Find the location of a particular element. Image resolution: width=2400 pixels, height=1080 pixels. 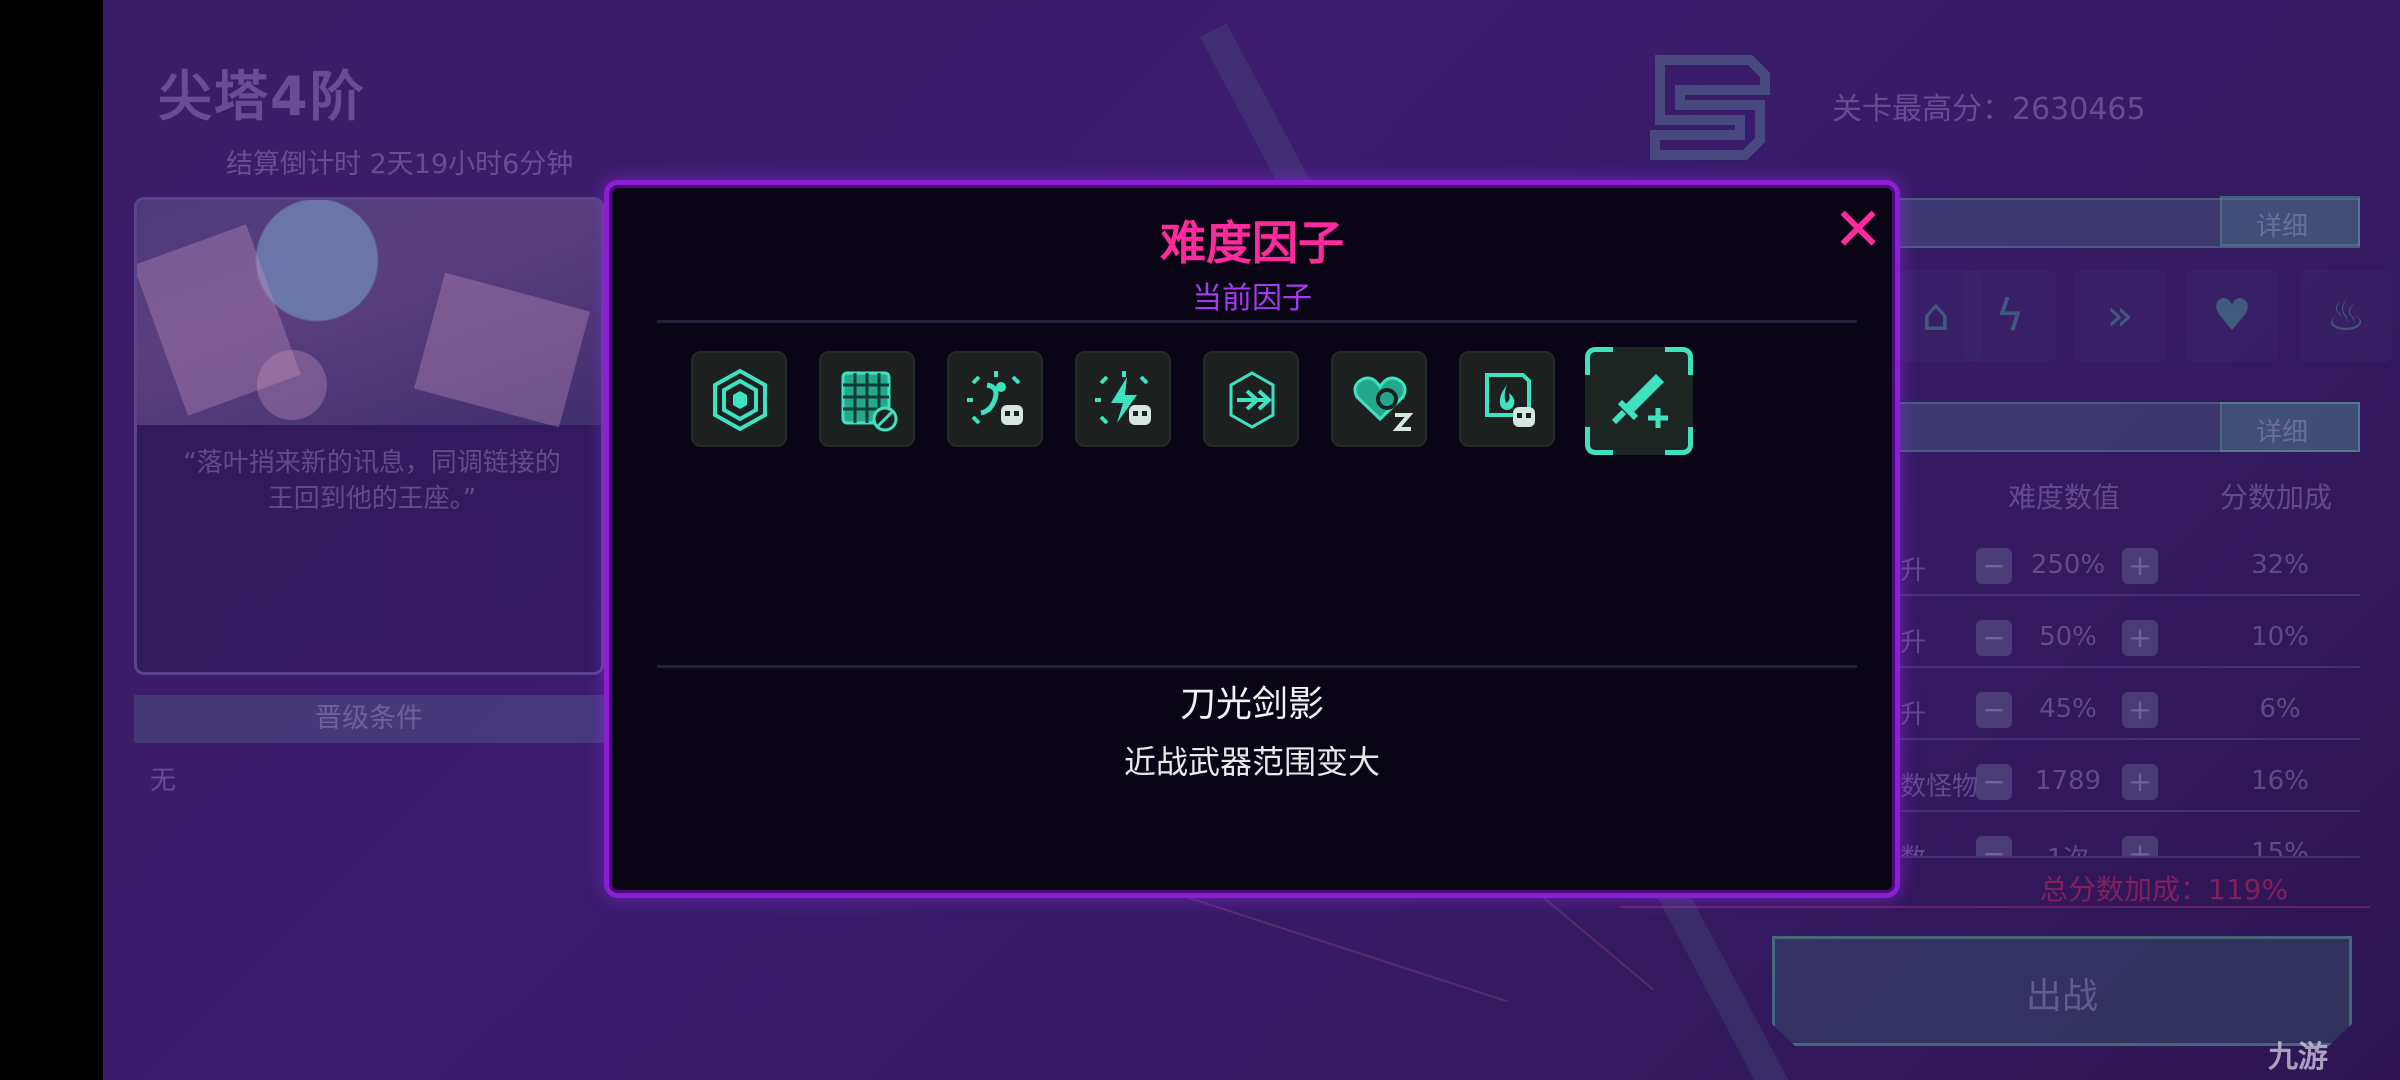

factor-lightning-skull is located at coordinates (1123, 399).